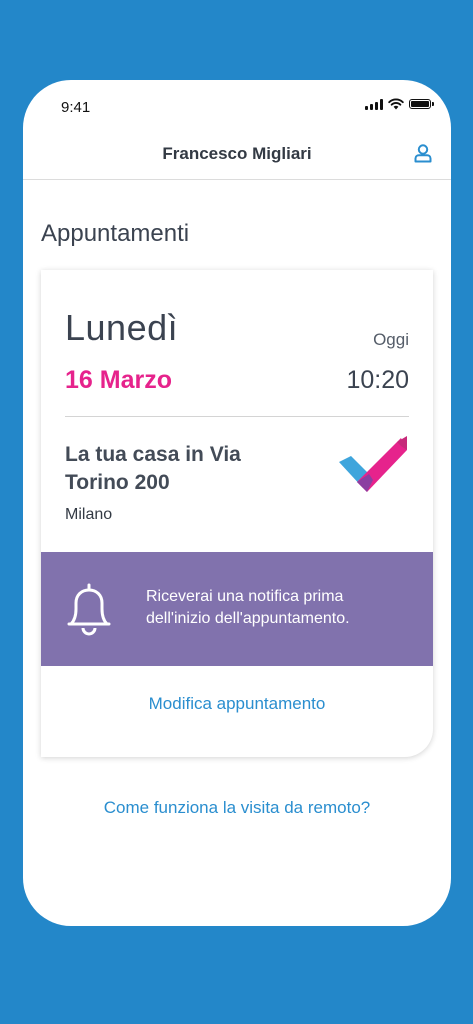 Image resolution: width=473 pixels, height=1024 pixels. I want to click on appointment-day: Lunedì, so click(122, 327).